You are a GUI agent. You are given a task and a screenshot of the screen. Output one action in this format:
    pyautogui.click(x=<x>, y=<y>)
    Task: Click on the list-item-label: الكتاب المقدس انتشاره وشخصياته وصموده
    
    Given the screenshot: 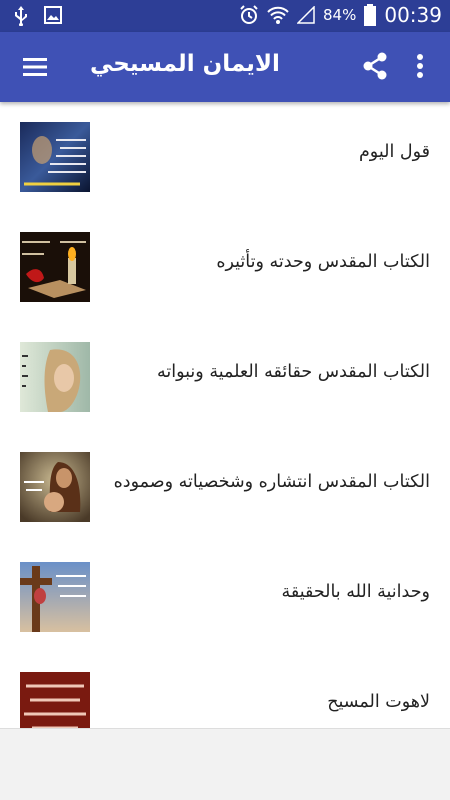 What is the action you would take?
    pyautogui.click(x=271, y=482)
    